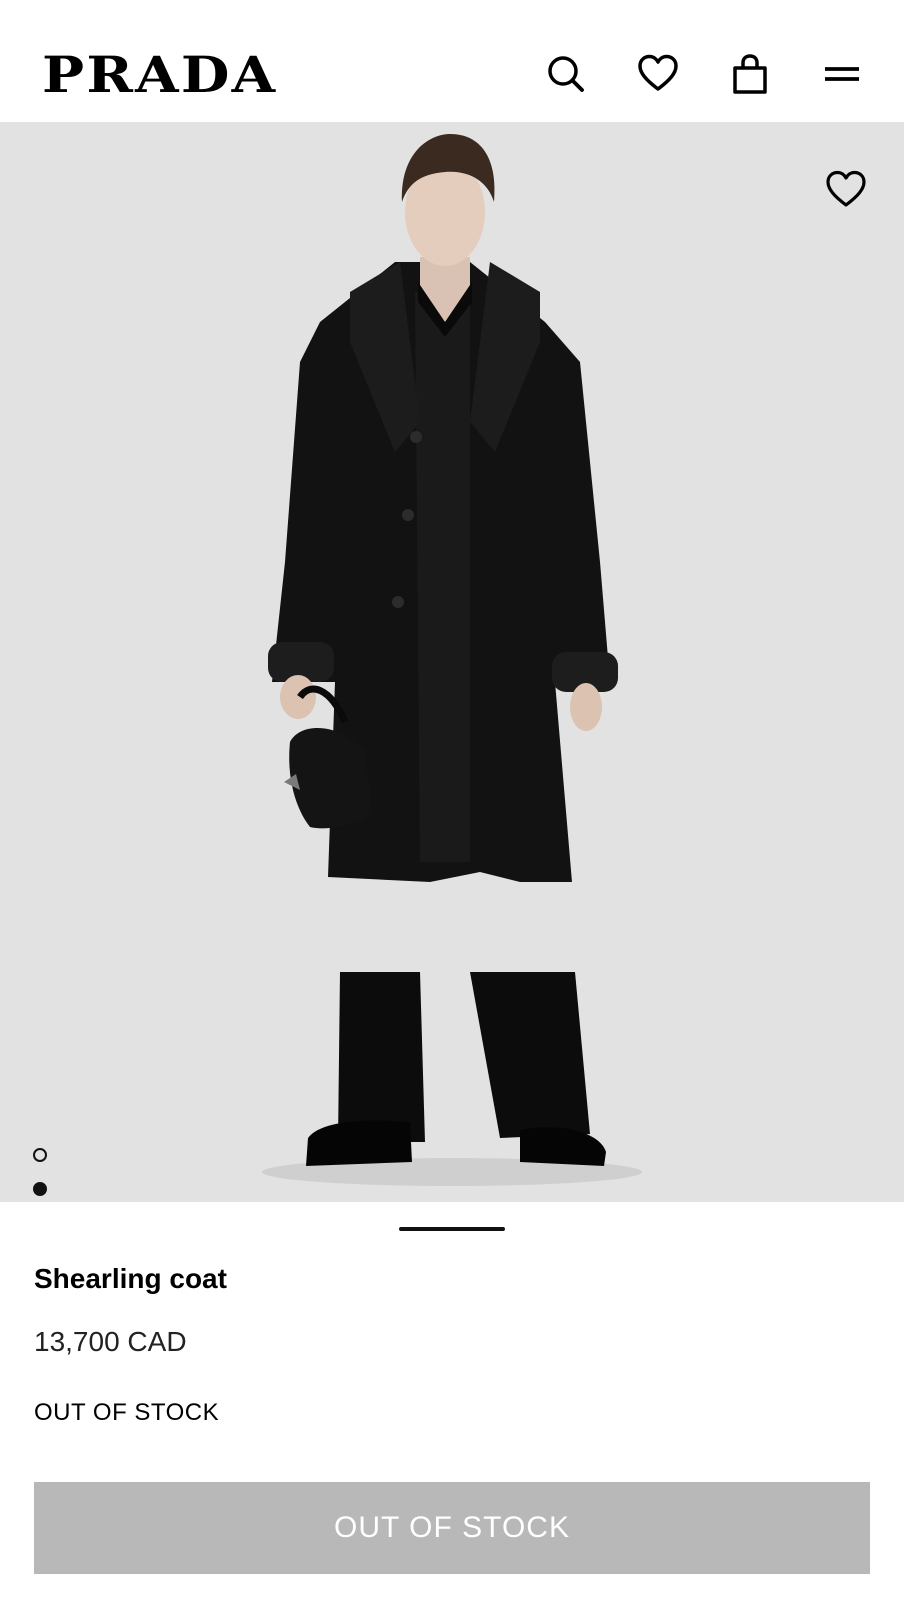 The image size is (904, 1600). I want to click on shopping-bag-icon, so click(750, 74).